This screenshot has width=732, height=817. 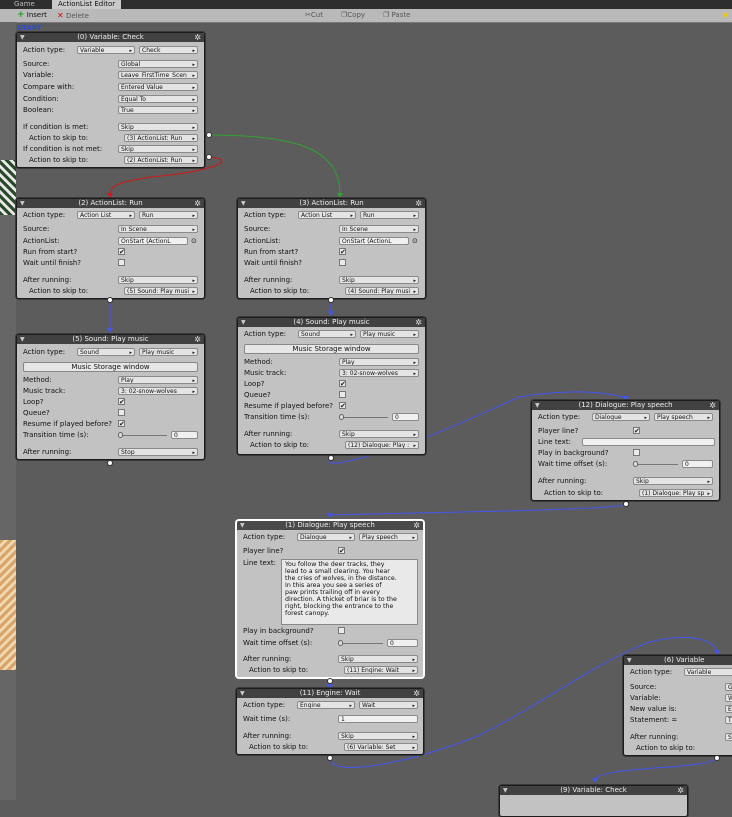 What do you see at coordinates (405, 417) in the screenshot?
I see `transition-time-input: 0` at bounding box center [405, 417].